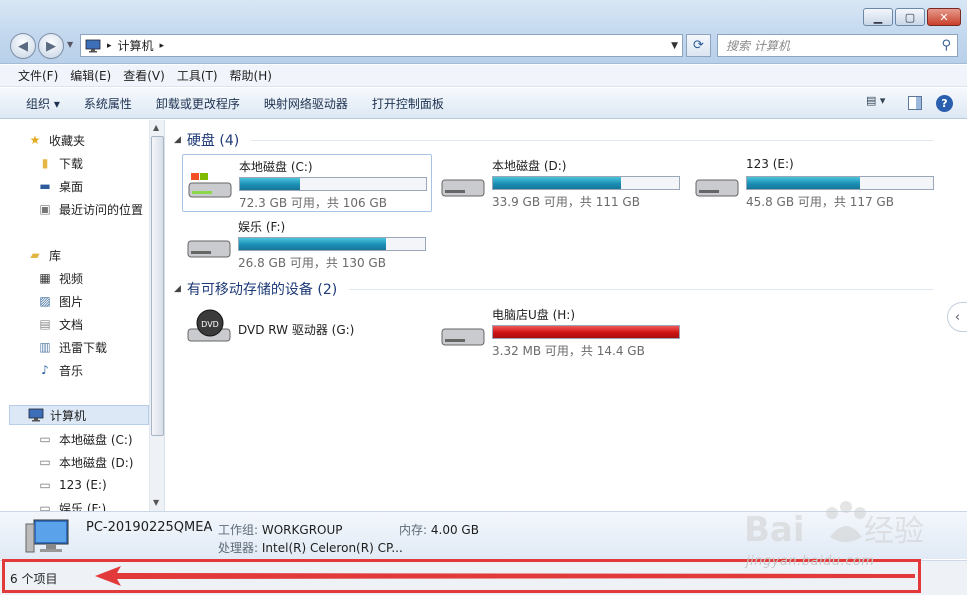 This screenshot has height=595, width=967. Describe the element at coordinates (837, 45) in the screenshot. I see `search-input: 搜索 计算机 ⚲` at that location.